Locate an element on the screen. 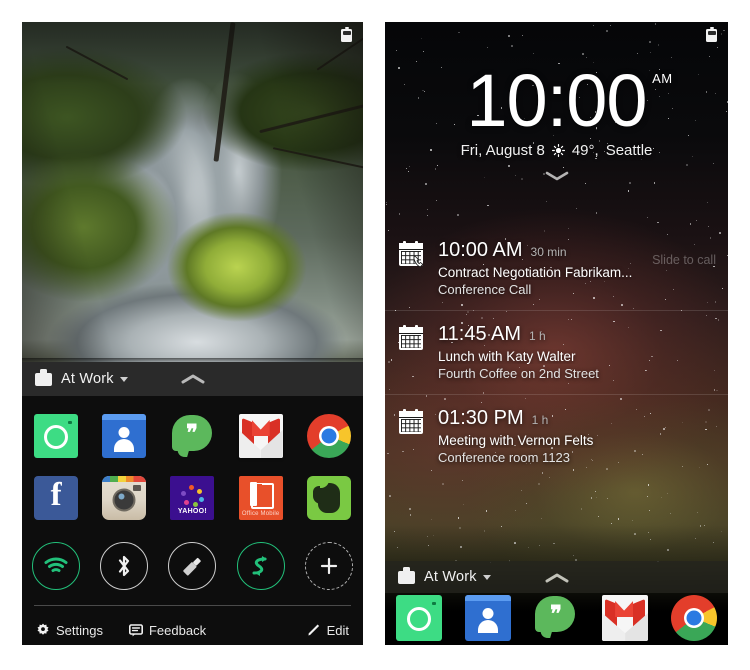  add-toggle-ring is located at coordinates (328, 566).